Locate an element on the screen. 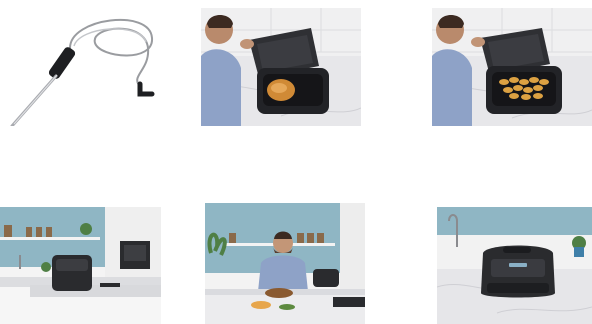 This screenshot has height=324, width=592. chef-cooking-image is located at coordinates (285, 263).